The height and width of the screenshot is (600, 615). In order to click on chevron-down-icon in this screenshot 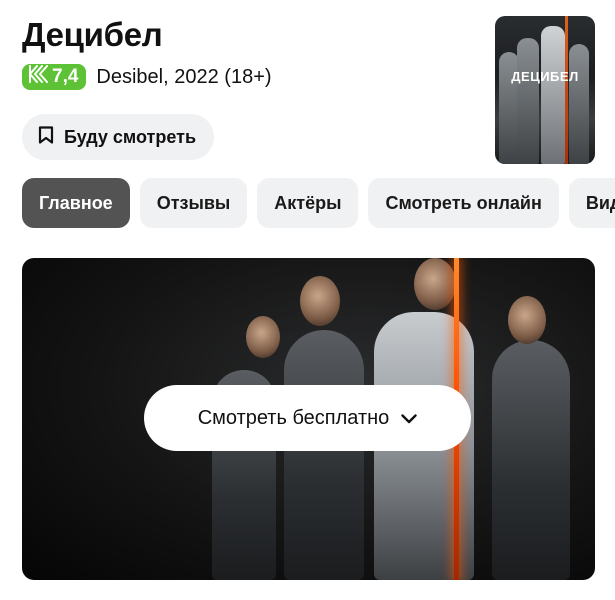, I will do `click(409, 418)`.